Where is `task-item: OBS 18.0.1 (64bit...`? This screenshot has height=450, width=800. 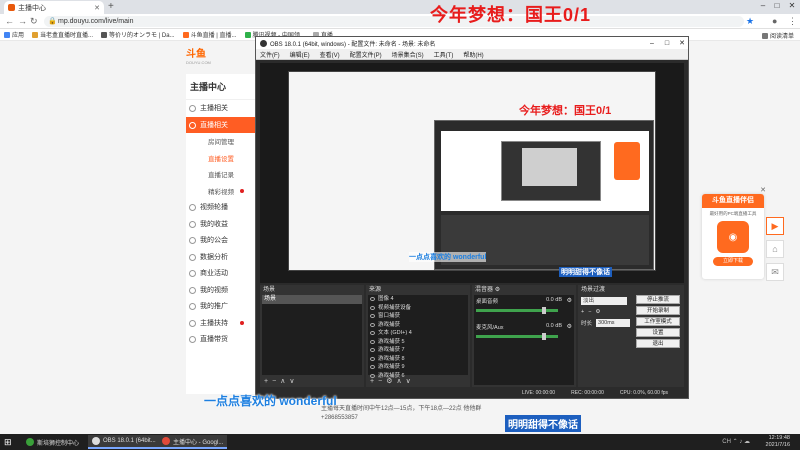
task-item: OBS 18.0.1 (64bit... is located at coordinates (124, 442).